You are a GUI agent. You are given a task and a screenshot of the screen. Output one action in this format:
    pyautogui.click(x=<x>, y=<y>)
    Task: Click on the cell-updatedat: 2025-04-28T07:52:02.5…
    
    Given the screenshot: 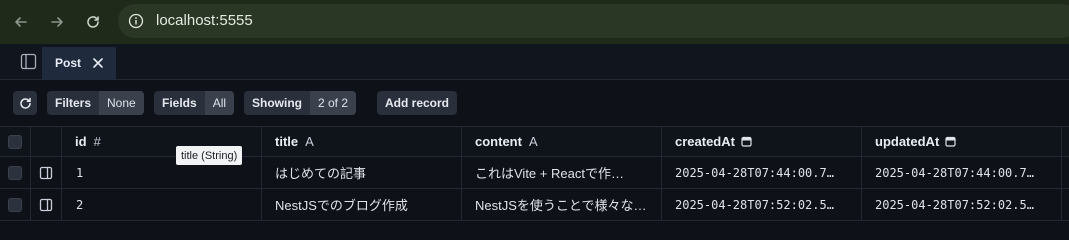 What is the action you would take?
    pyautogui.click(x=962, y=204)
    